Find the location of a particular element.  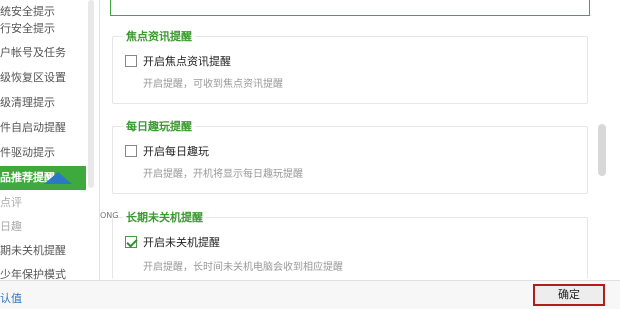

sidebar-item-run-security: 行安全提示 is located at coordinates (44, 29).